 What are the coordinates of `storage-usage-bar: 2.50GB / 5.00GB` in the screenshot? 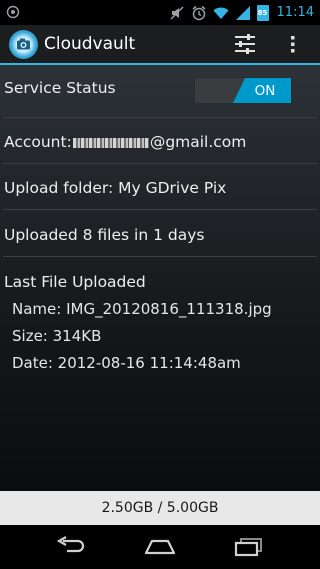 It's located at (160, 508).